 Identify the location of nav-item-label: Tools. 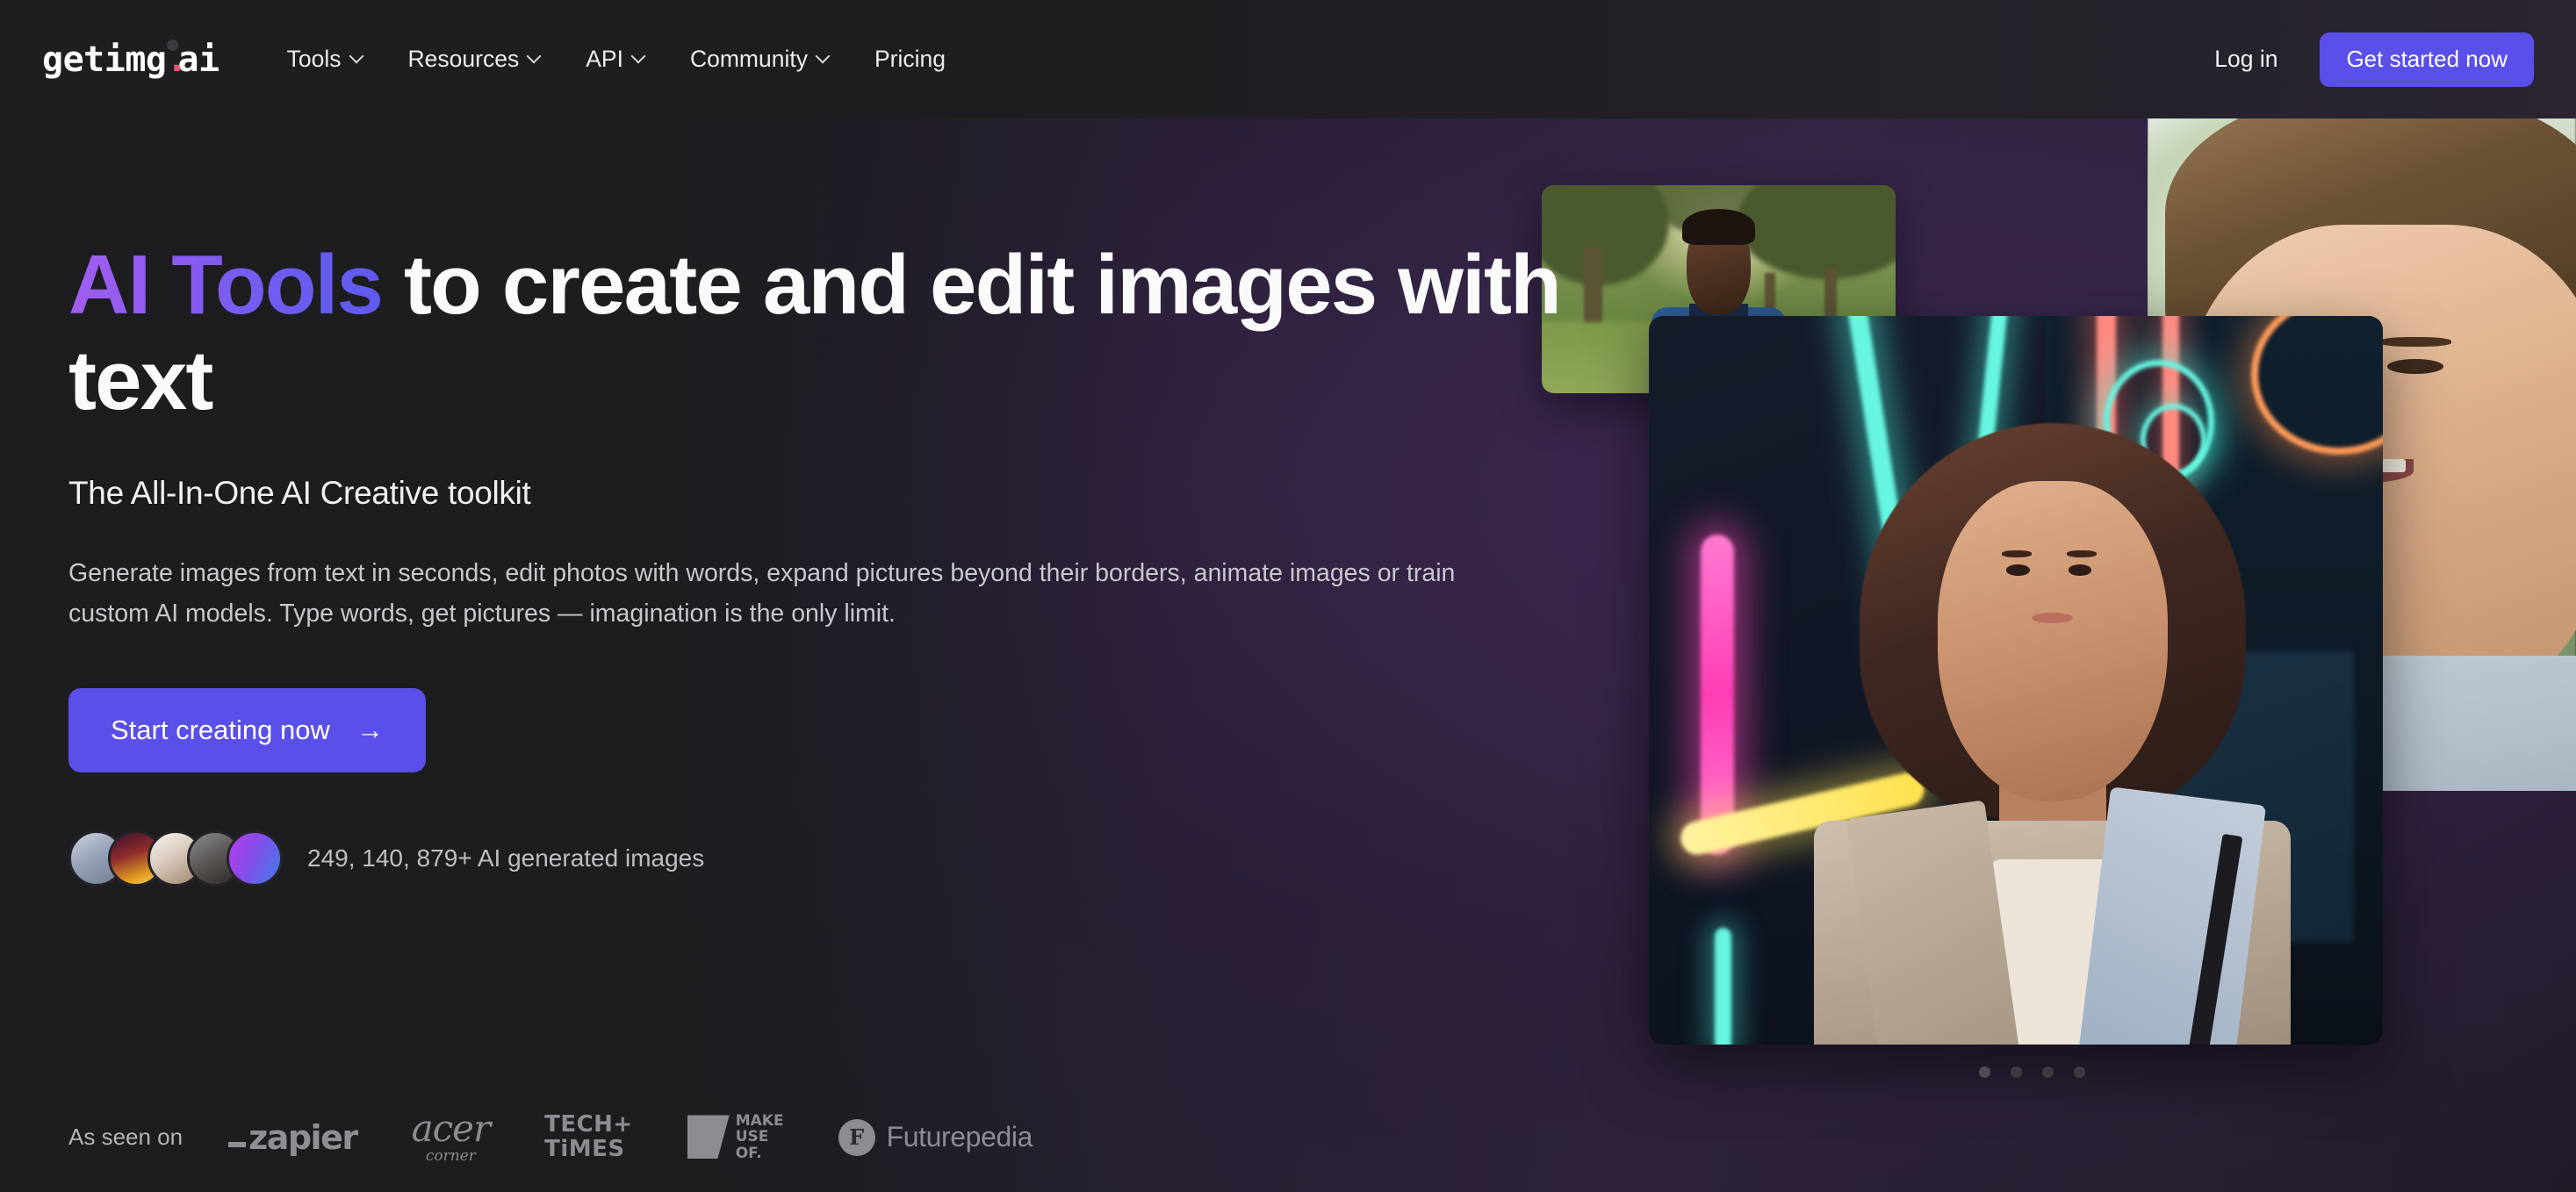
(314, 59).